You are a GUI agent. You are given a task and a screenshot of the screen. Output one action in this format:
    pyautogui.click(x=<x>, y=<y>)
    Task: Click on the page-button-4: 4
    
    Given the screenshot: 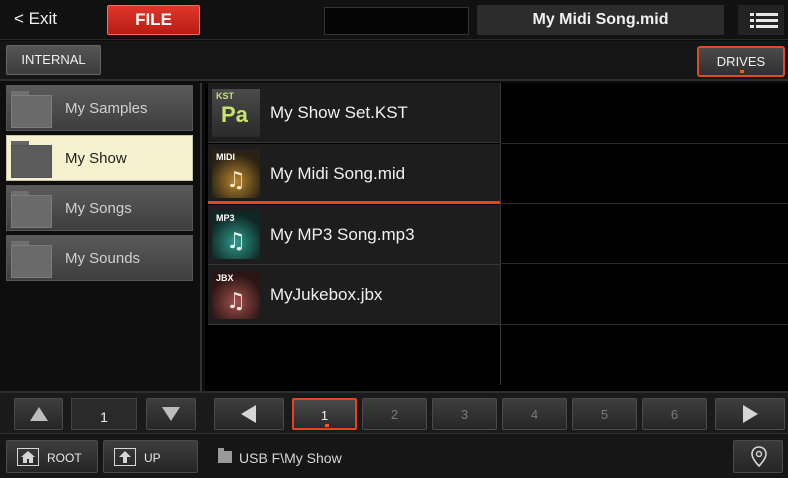 What is the action you would take?
    pyautogui.click(x=534, y=414)
    